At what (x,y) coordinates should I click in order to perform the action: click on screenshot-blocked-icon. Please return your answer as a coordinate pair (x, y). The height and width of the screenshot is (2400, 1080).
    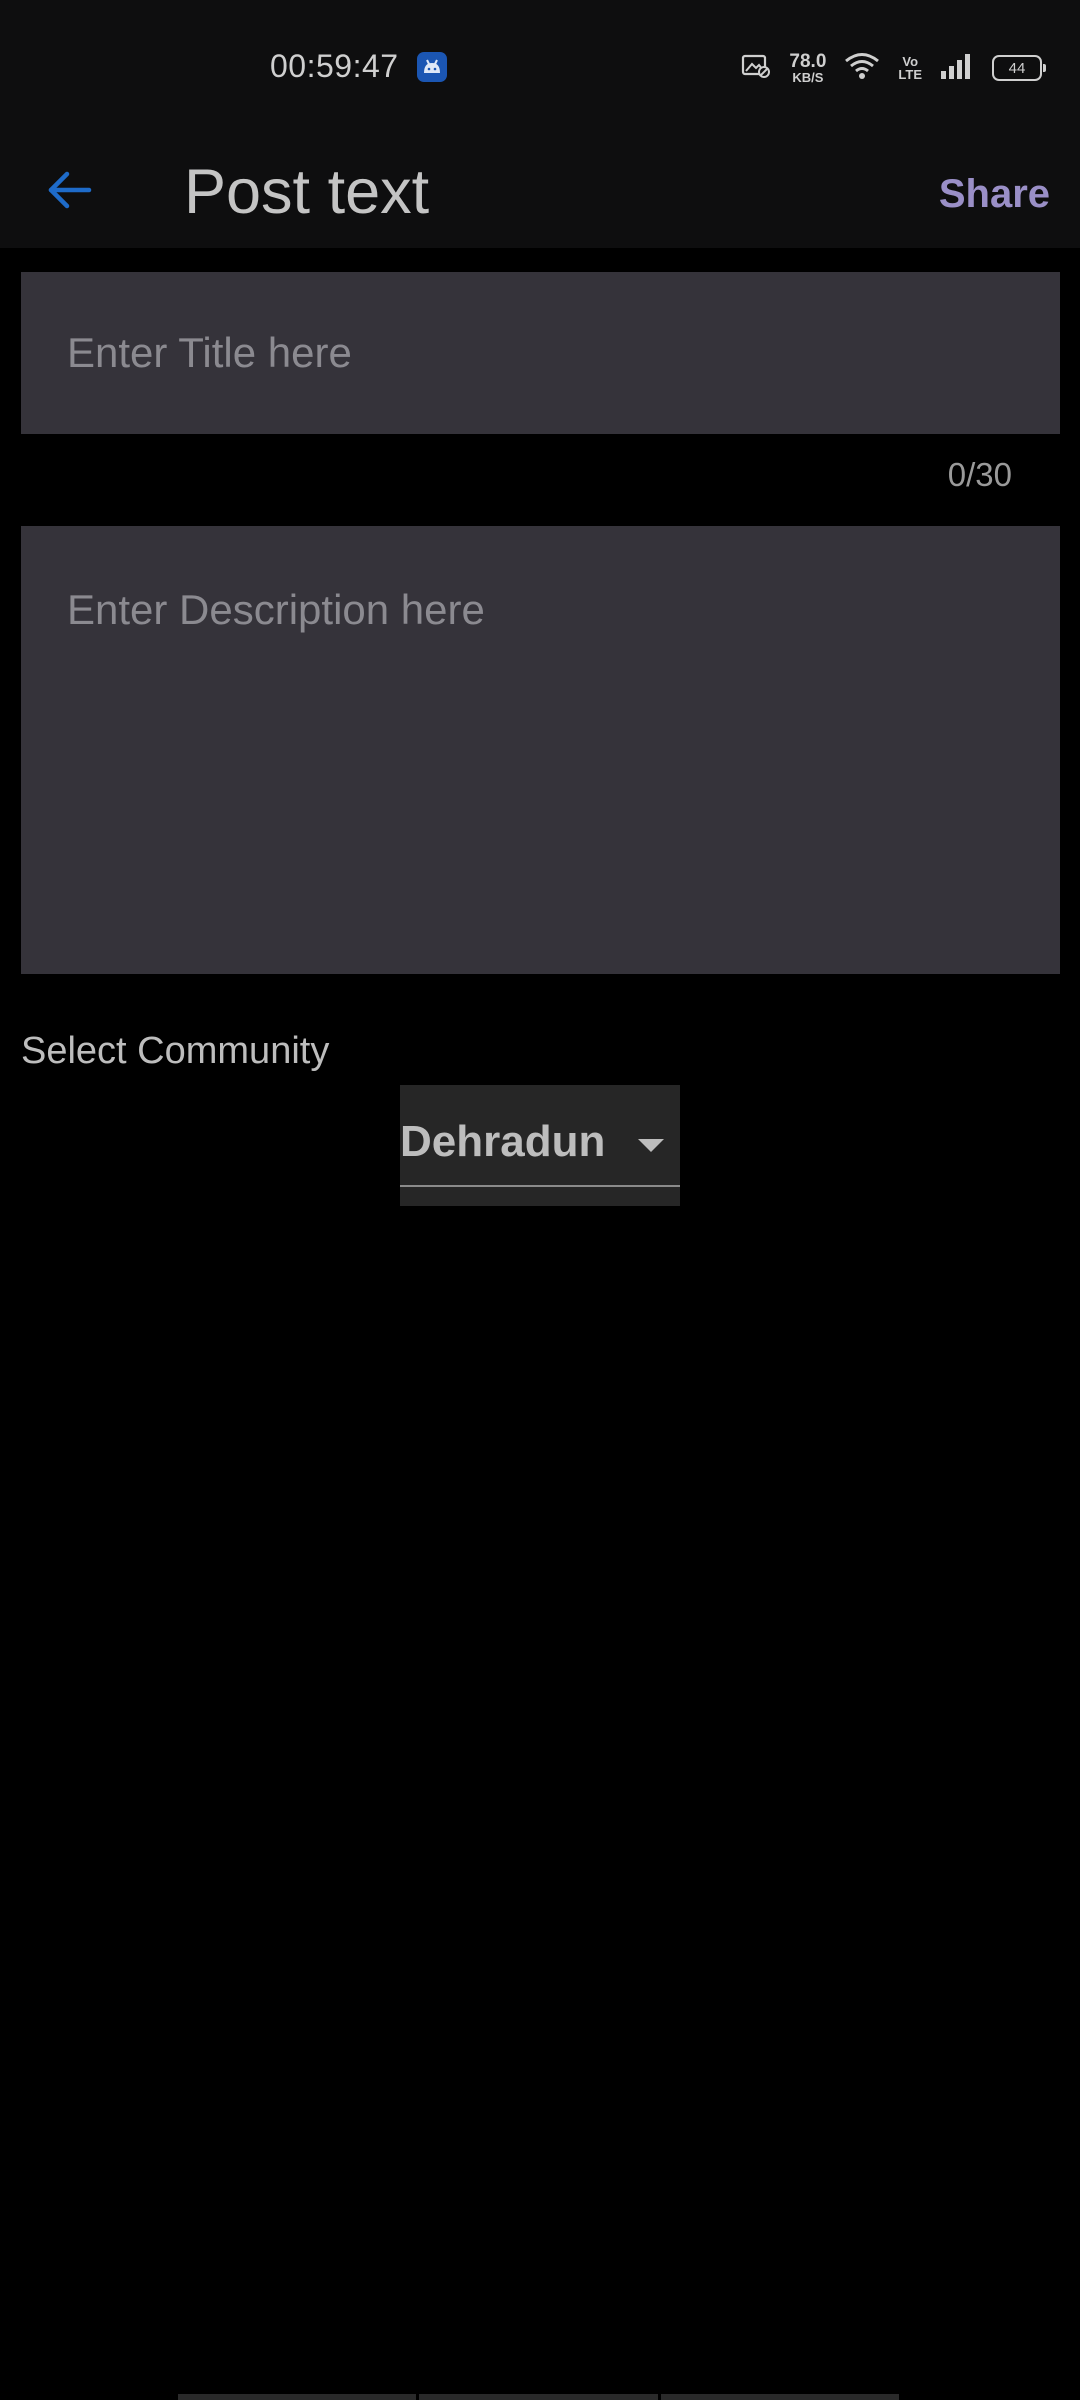
    Looking at the image, I should click on (756, 68).